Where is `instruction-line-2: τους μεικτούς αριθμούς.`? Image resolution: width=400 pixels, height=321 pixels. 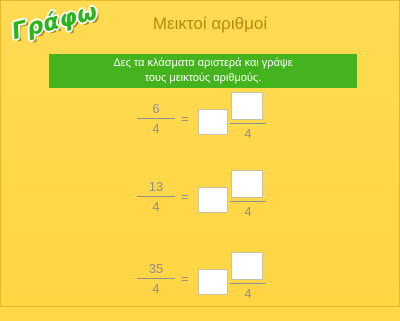 instruction-line-2: τους μεικτούς αριθμούς. is located at coordinates (203, 78).